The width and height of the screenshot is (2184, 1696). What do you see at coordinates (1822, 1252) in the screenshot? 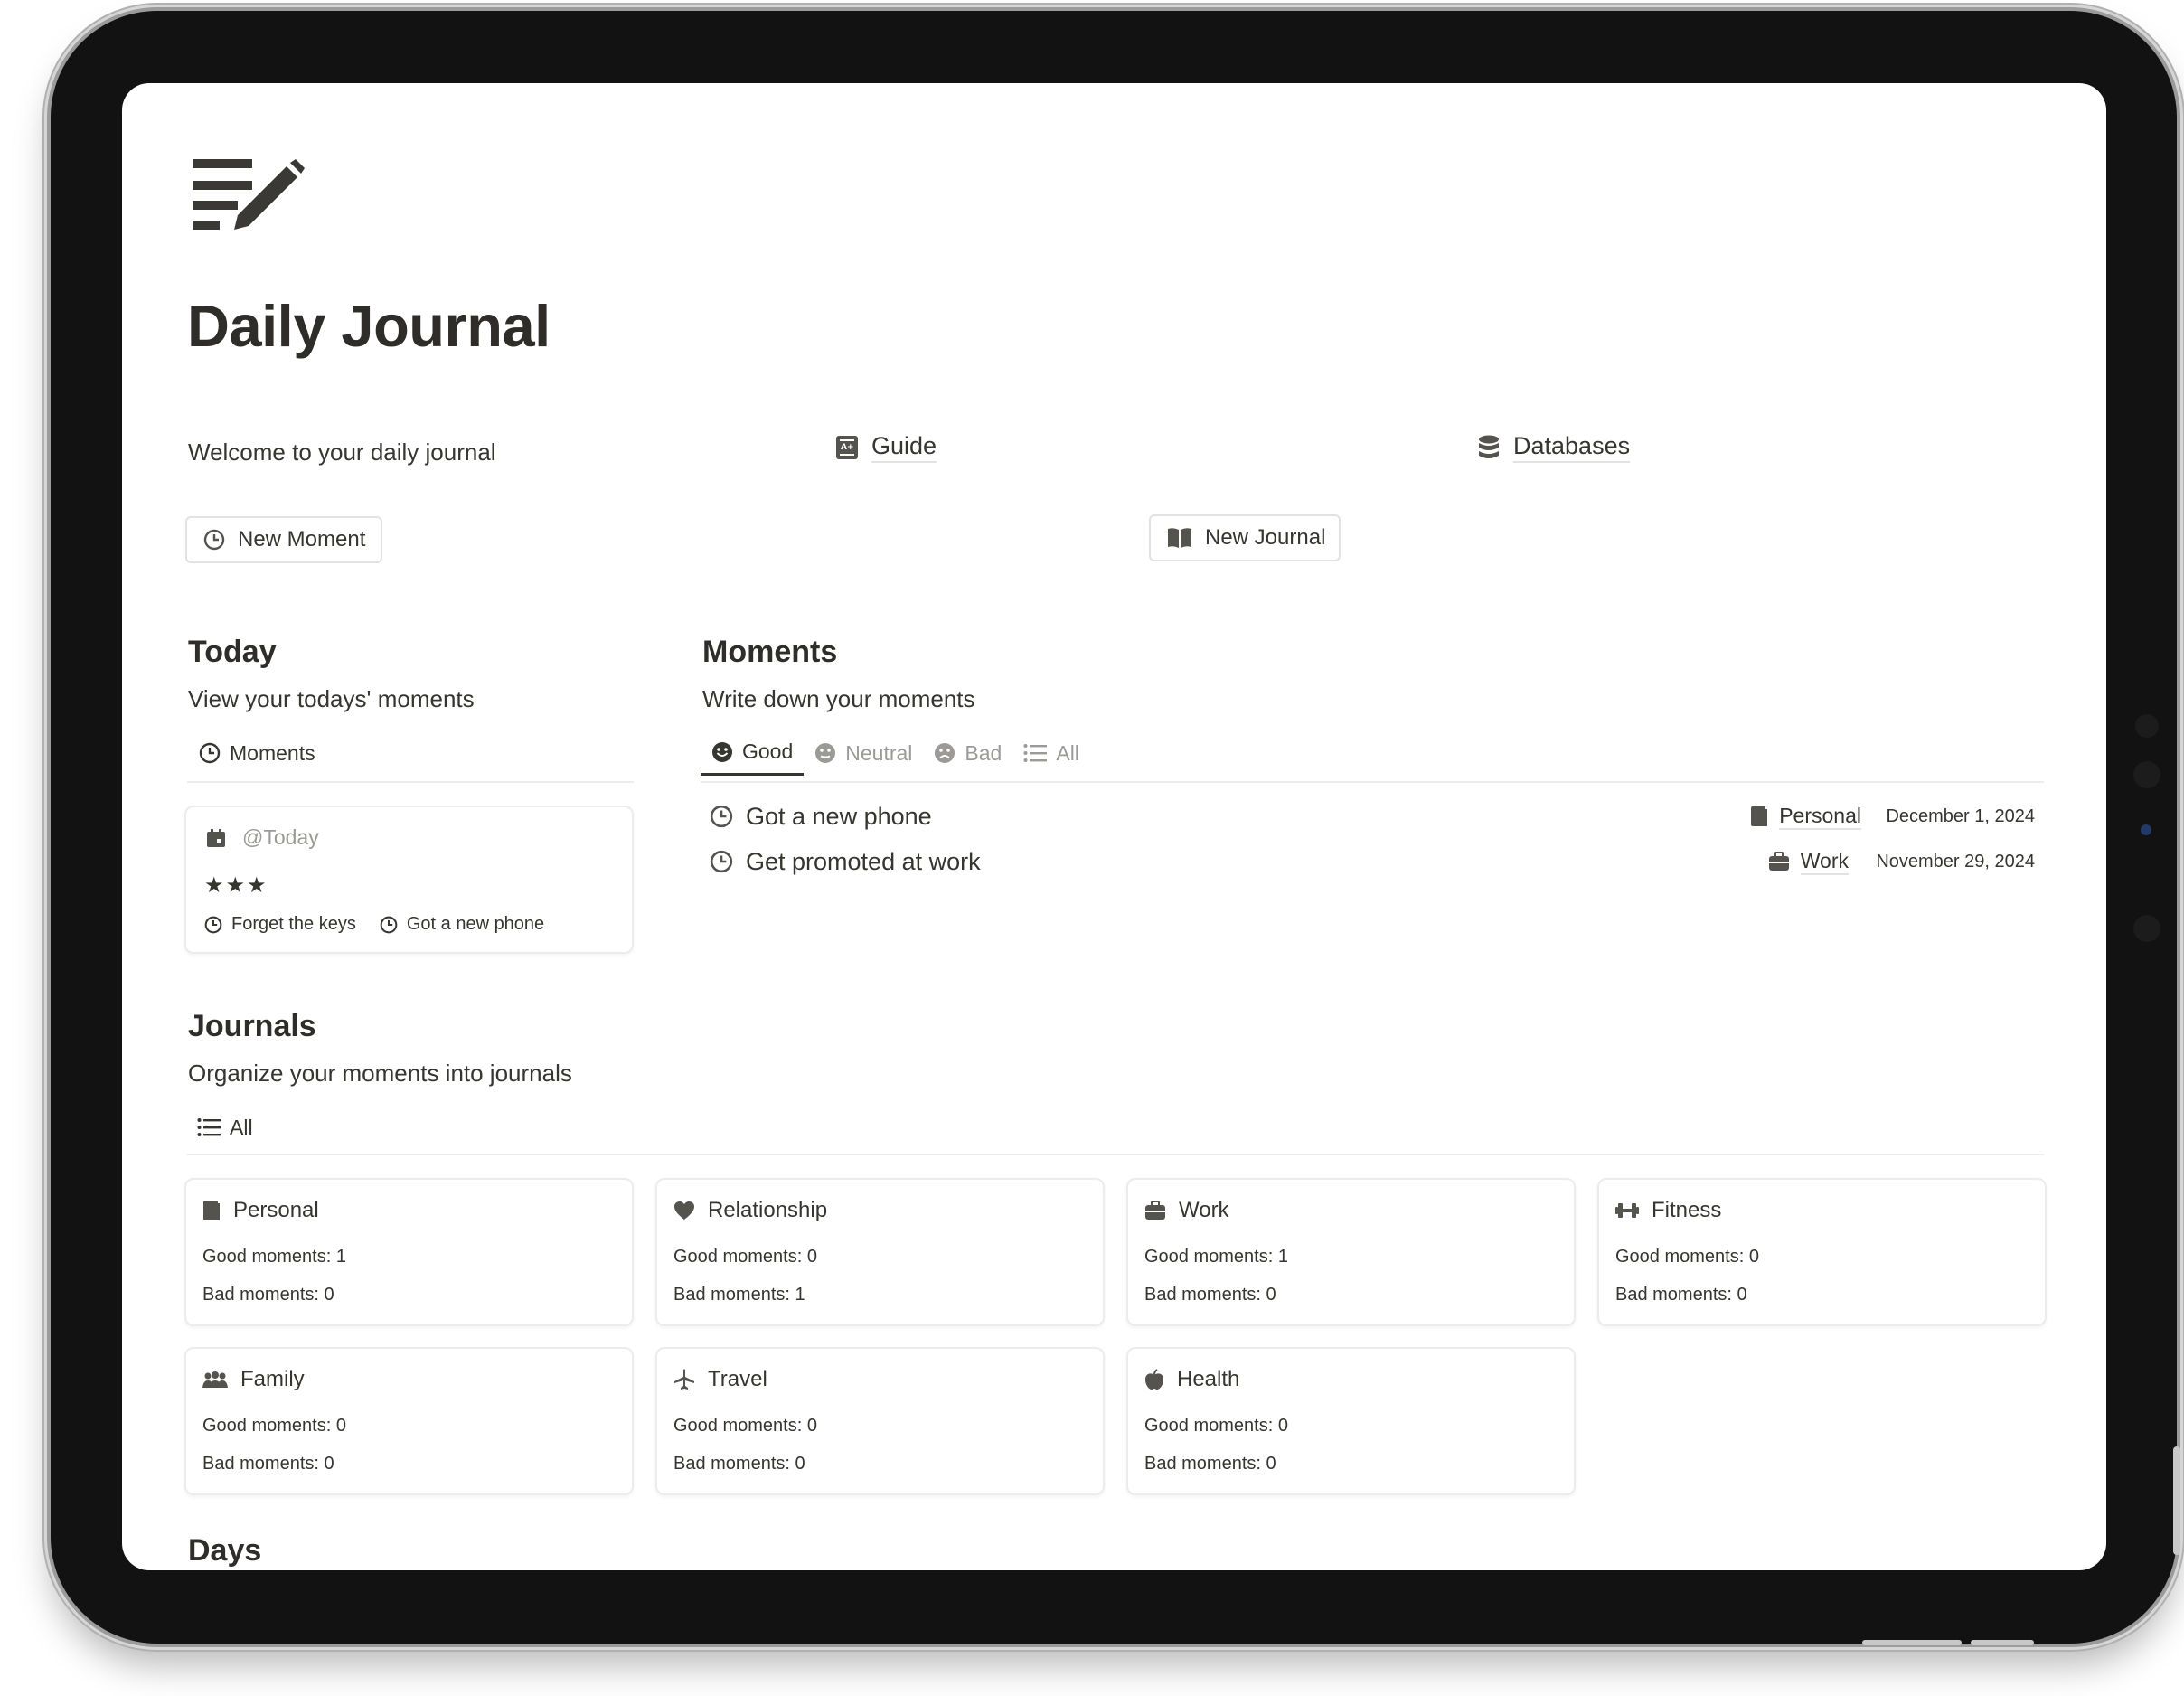
I see `journal-card-fitness: Fitness Good moments: 0 Bad moments: 0` at bounding box center [1822, 1252].